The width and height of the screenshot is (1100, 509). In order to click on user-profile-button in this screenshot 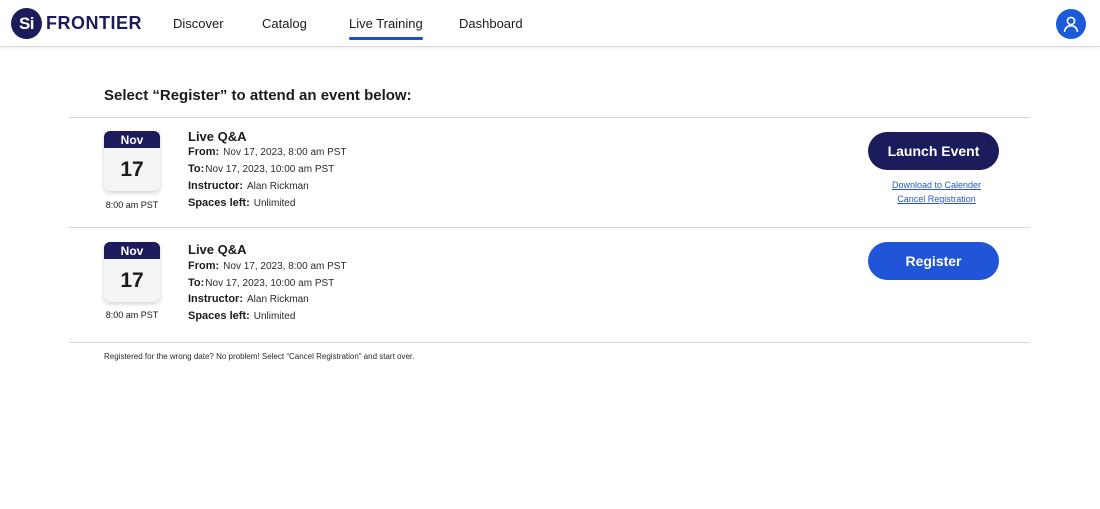, I will do `click(1071, 24)`.